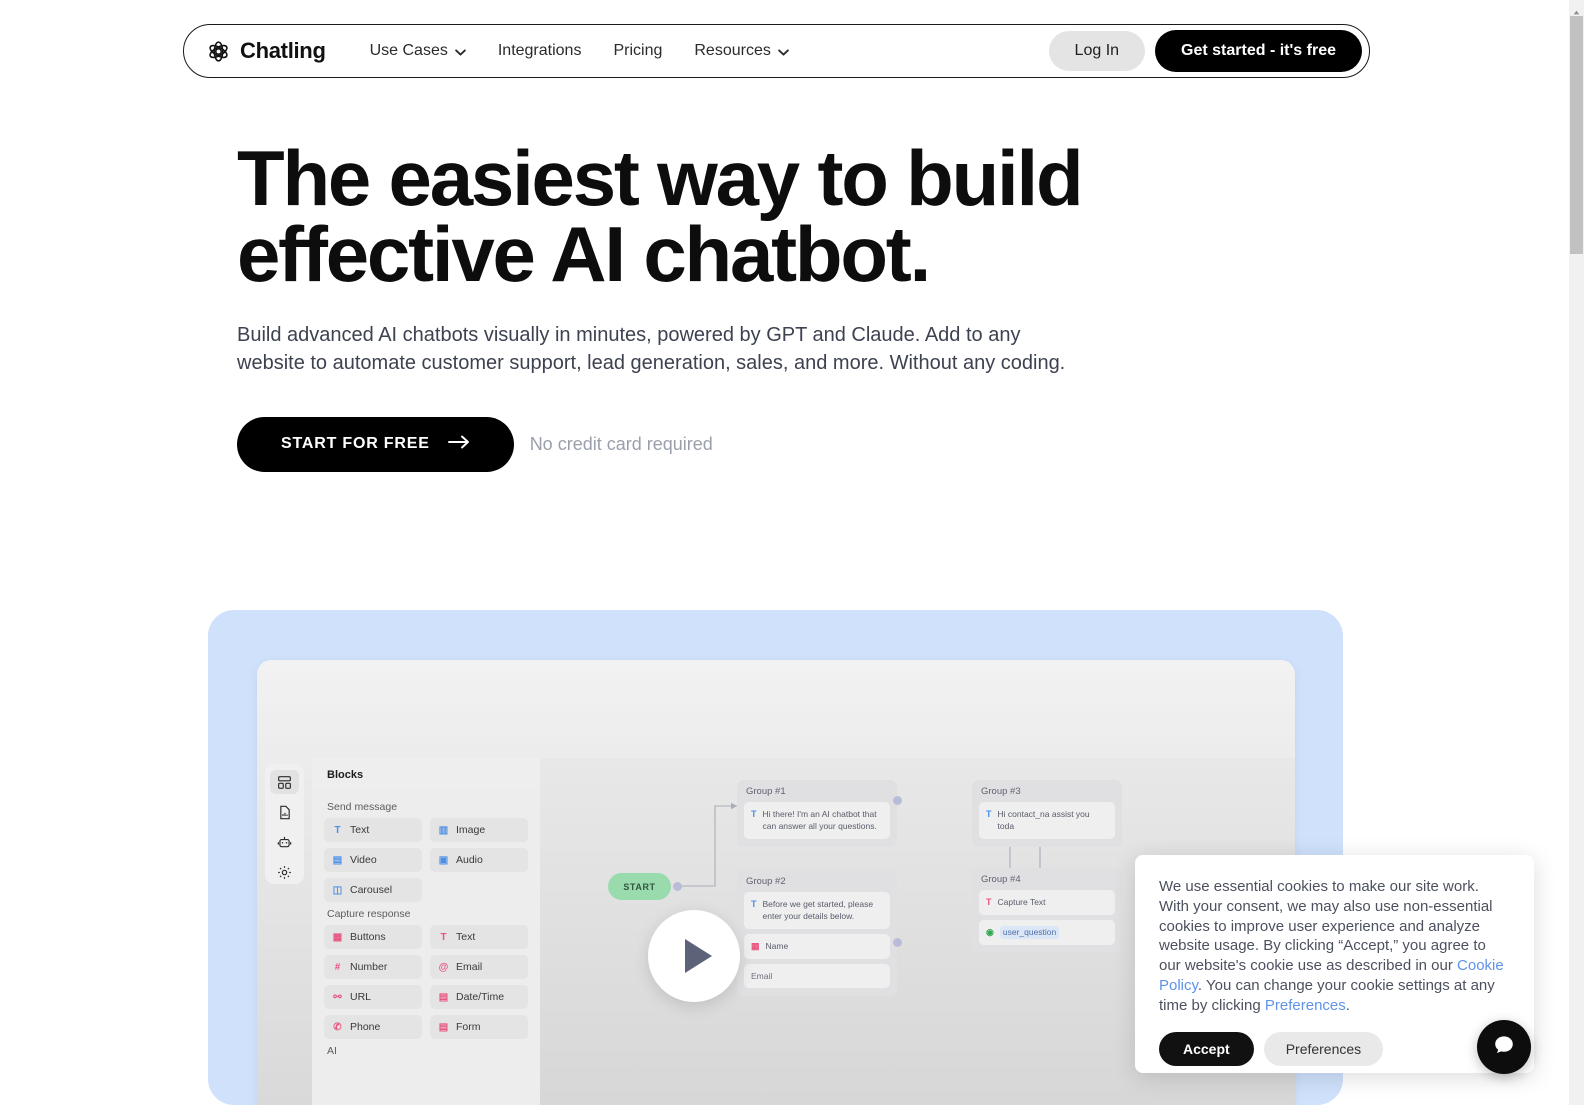 The width and height of the screenshot is (1584, 1105). What do you see at coordinates (1305, 1005) in the screenshot?
I see `preferences-link: Preferences` at bounding box center [1305, 1005].